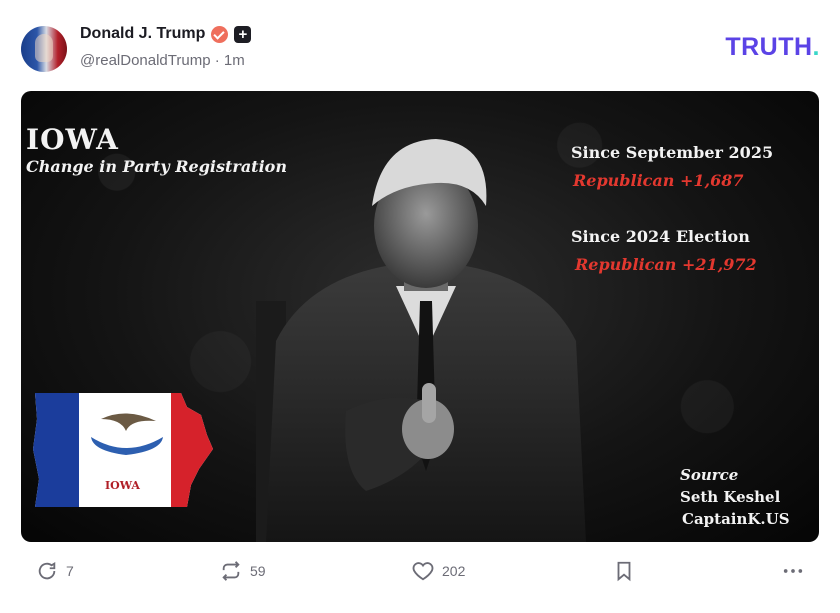 The height and width of the screenshot is (613, 840). What do you see at coordinates (258, 571) in the screenshot?
I see `retruth-count: 59` at bounding box center [258, 571].